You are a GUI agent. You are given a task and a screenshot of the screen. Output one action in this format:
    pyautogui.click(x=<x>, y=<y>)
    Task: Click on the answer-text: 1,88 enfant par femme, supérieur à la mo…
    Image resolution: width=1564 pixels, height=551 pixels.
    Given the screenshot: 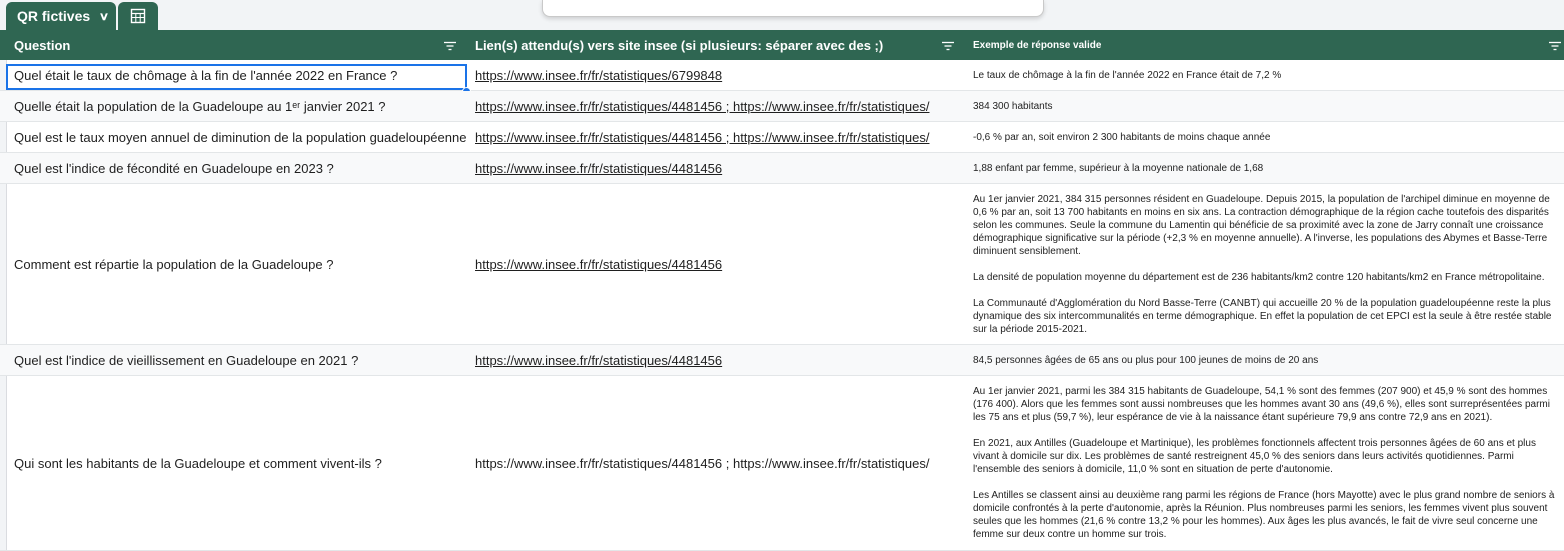 What is the action you would take?
    pyautogui.click(x=1118, y=168)
    